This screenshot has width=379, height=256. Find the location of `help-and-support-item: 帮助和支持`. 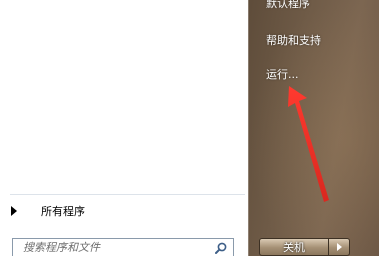

help-and-support-item: 帮助和支持 is located at coordinates (293, 40).